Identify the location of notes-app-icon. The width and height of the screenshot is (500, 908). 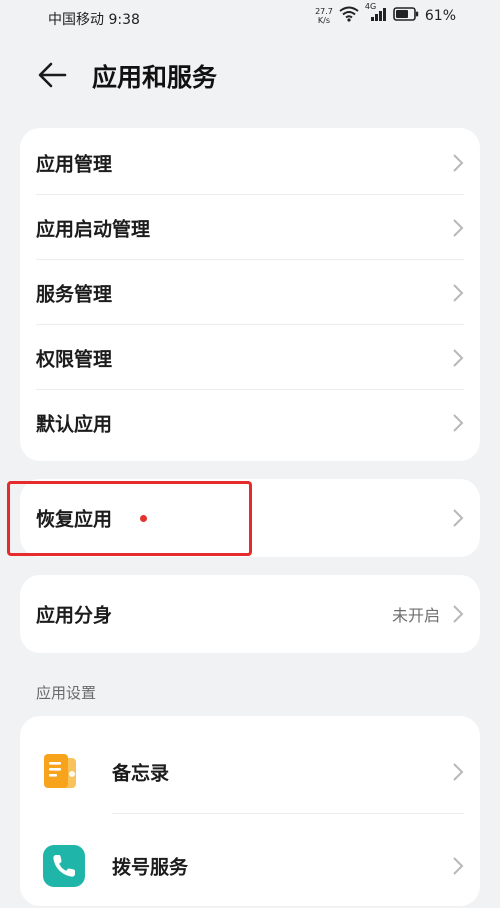
(62, 772).